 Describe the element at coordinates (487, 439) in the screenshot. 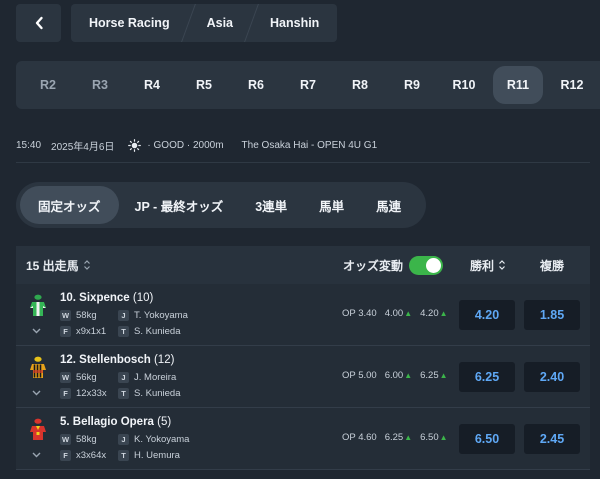

I see `win-odds-button: 6.50` at that location.